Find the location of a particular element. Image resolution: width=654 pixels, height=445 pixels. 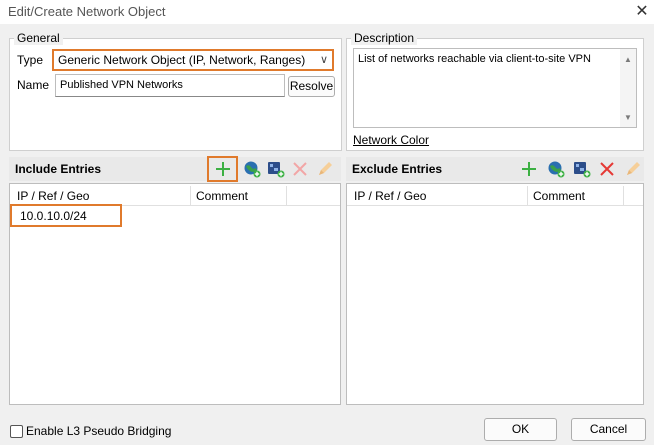

bridging-label: Enable L3 Pseudo Bridging is located at coordinates (98, 431).